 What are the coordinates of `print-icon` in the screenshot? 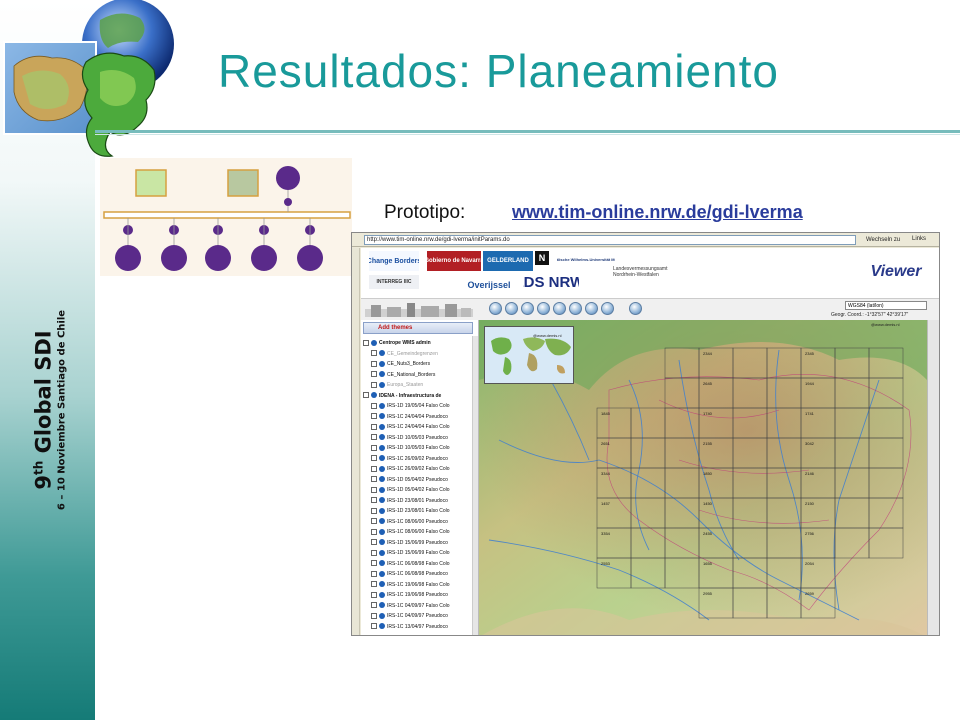 It's located at (607, 308).